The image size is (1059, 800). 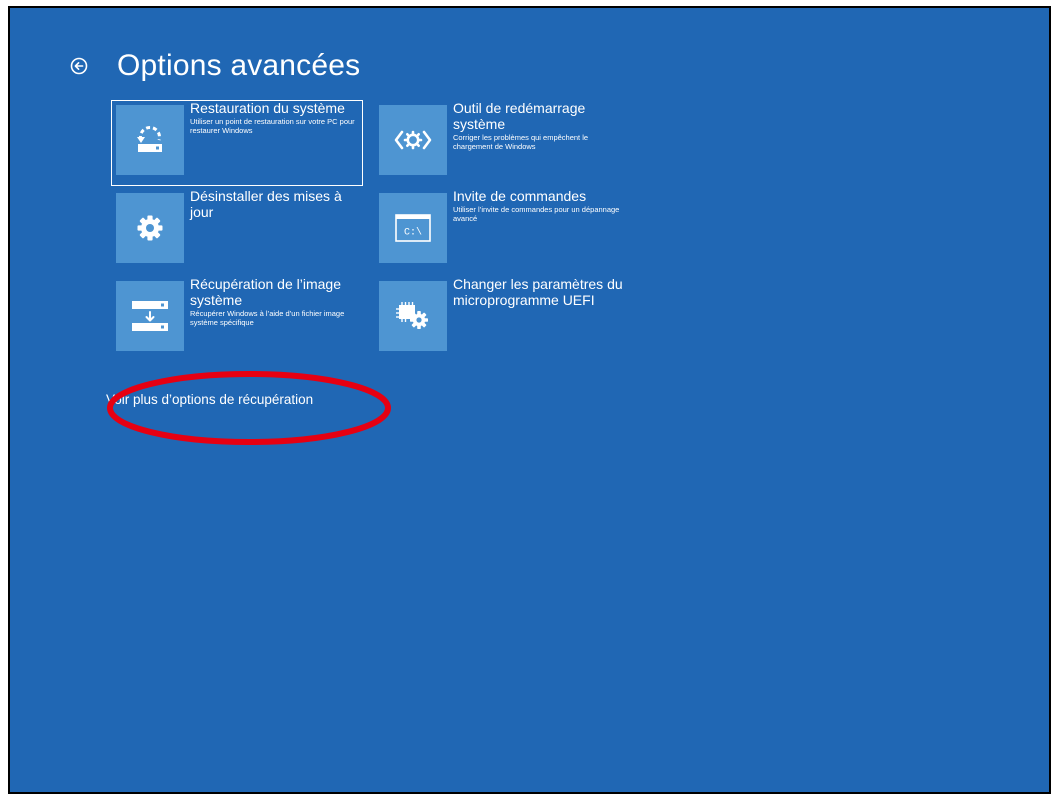 What do you see at coordinates (237, 231) in the screenshot?
I see `tile-uninstall-updates: Désinstaller des mises à jour` at bounding box center [237, 231].